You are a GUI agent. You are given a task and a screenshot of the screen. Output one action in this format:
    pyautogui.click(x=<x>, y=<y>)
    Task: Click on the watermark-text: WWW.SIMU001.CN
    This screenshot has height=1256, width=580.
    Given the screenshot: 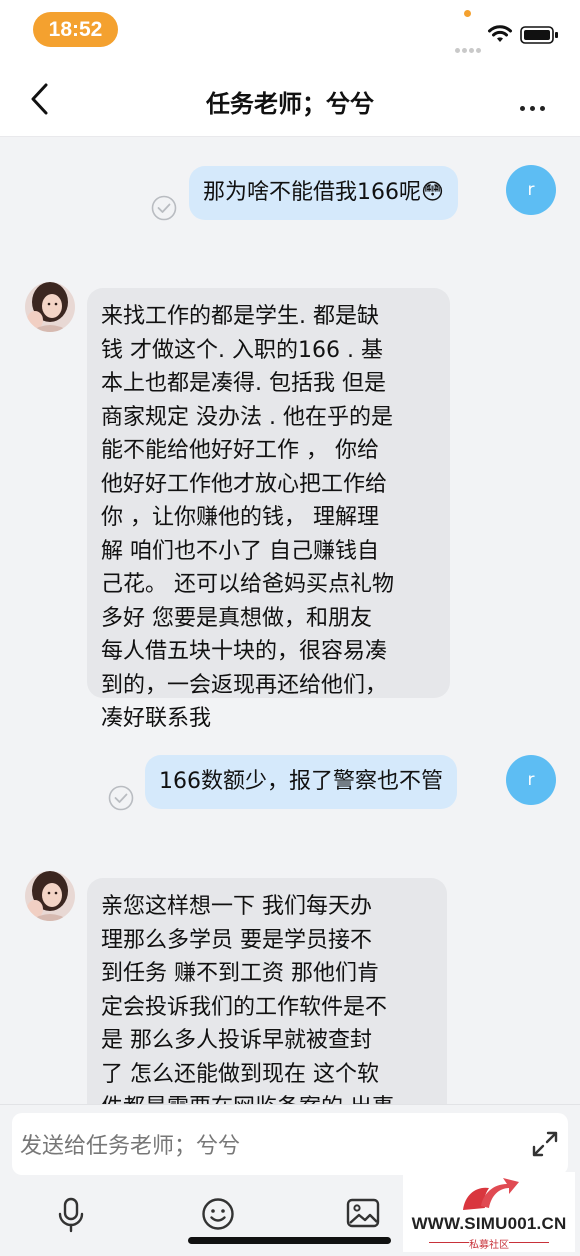 What is the action you would take?
    pyautogui.click(x=489, y=1223)
    